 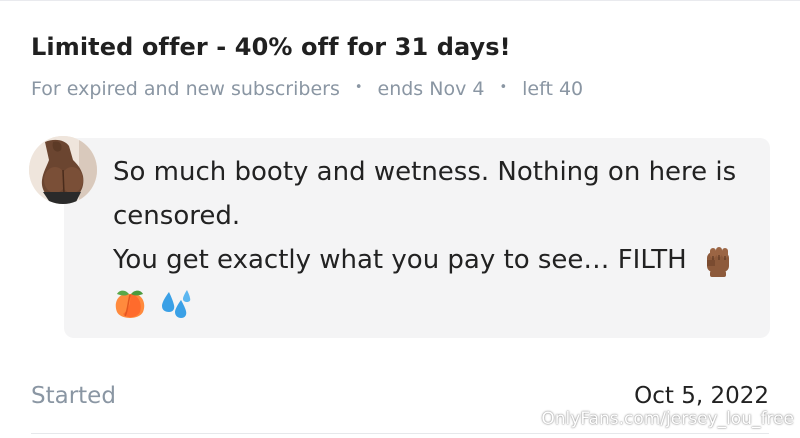 What do you see at coordinates (176, 305) in the screenshot?
I see `sweat-droplets-icon` at bounding box center [176, 305].